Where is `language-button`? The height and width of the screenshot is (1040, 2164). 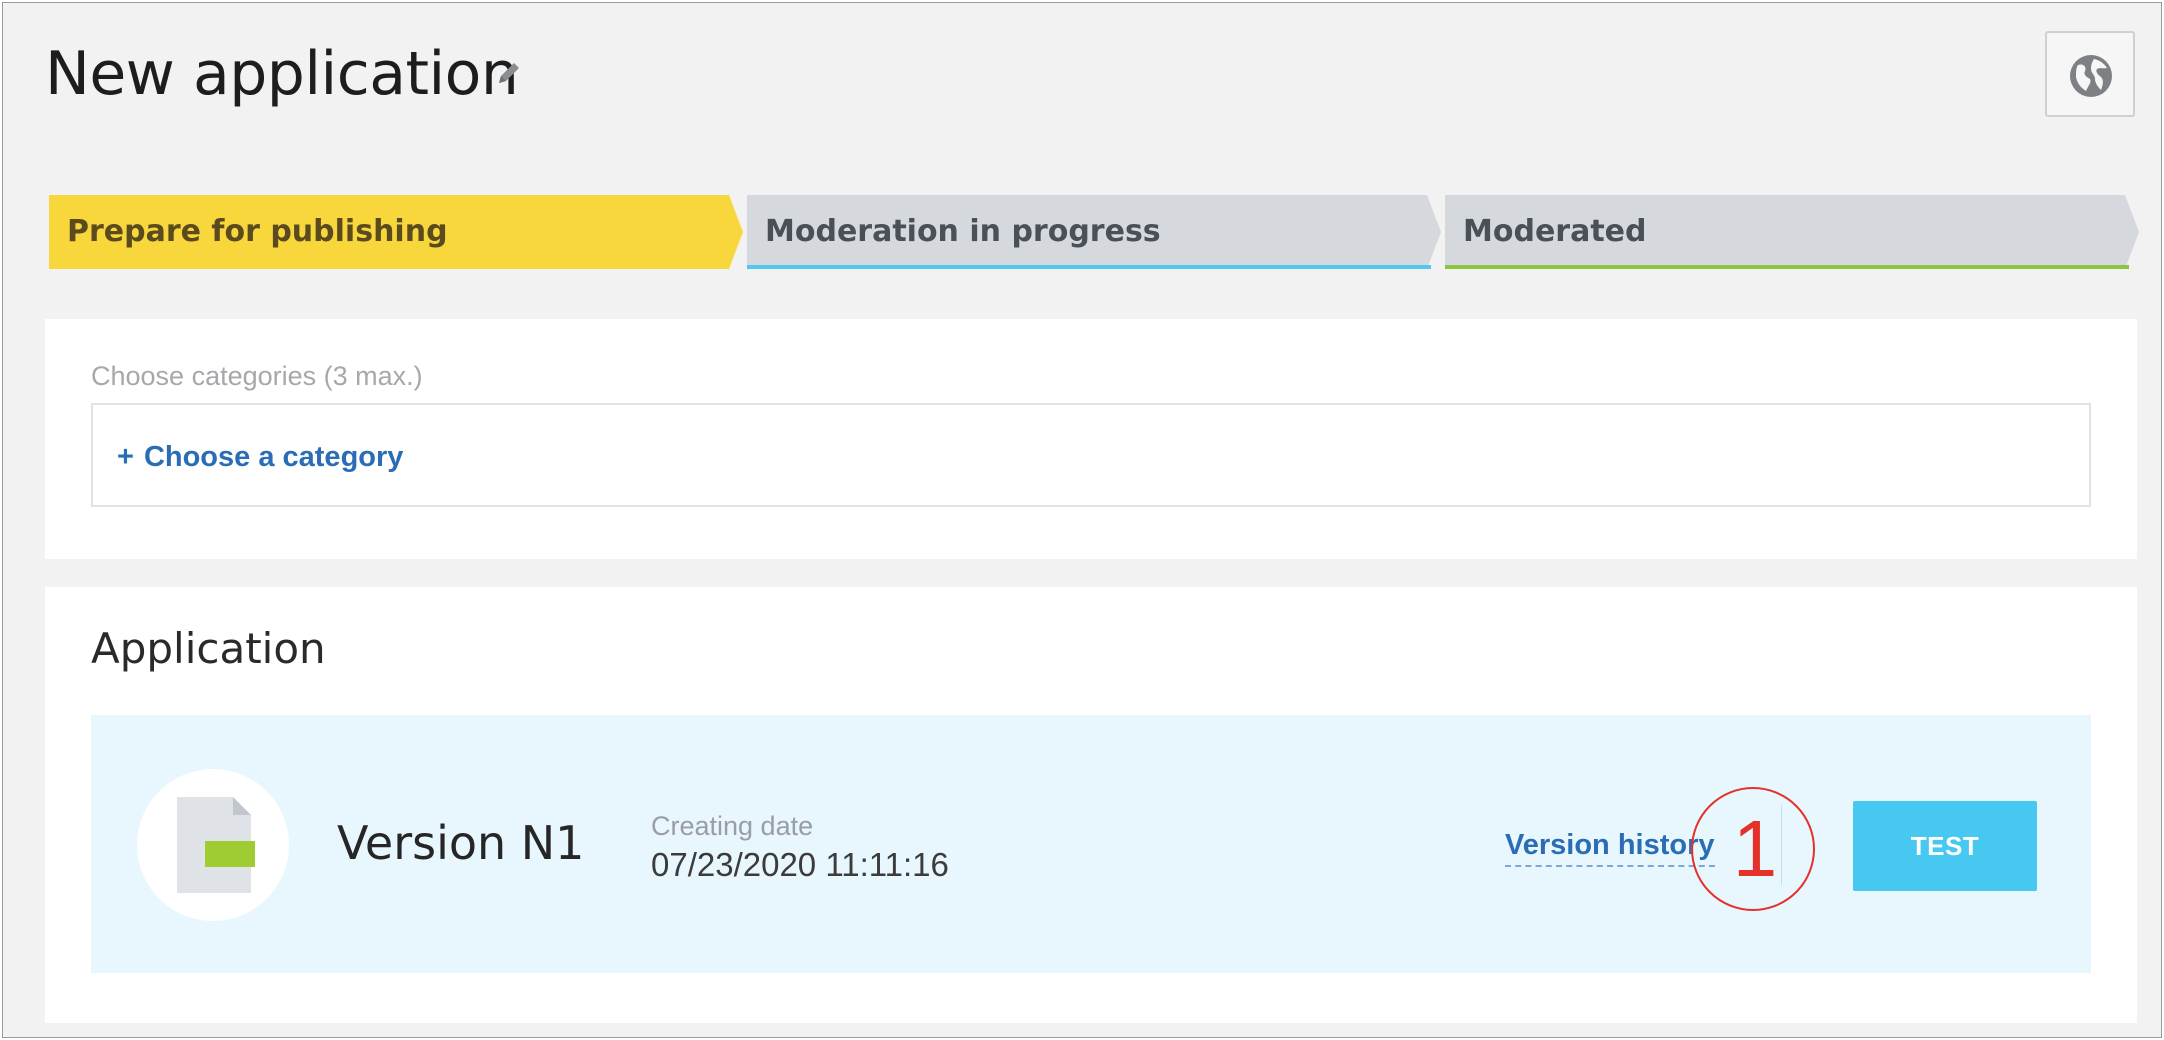
language-button is located at coordinates (2090, 74).